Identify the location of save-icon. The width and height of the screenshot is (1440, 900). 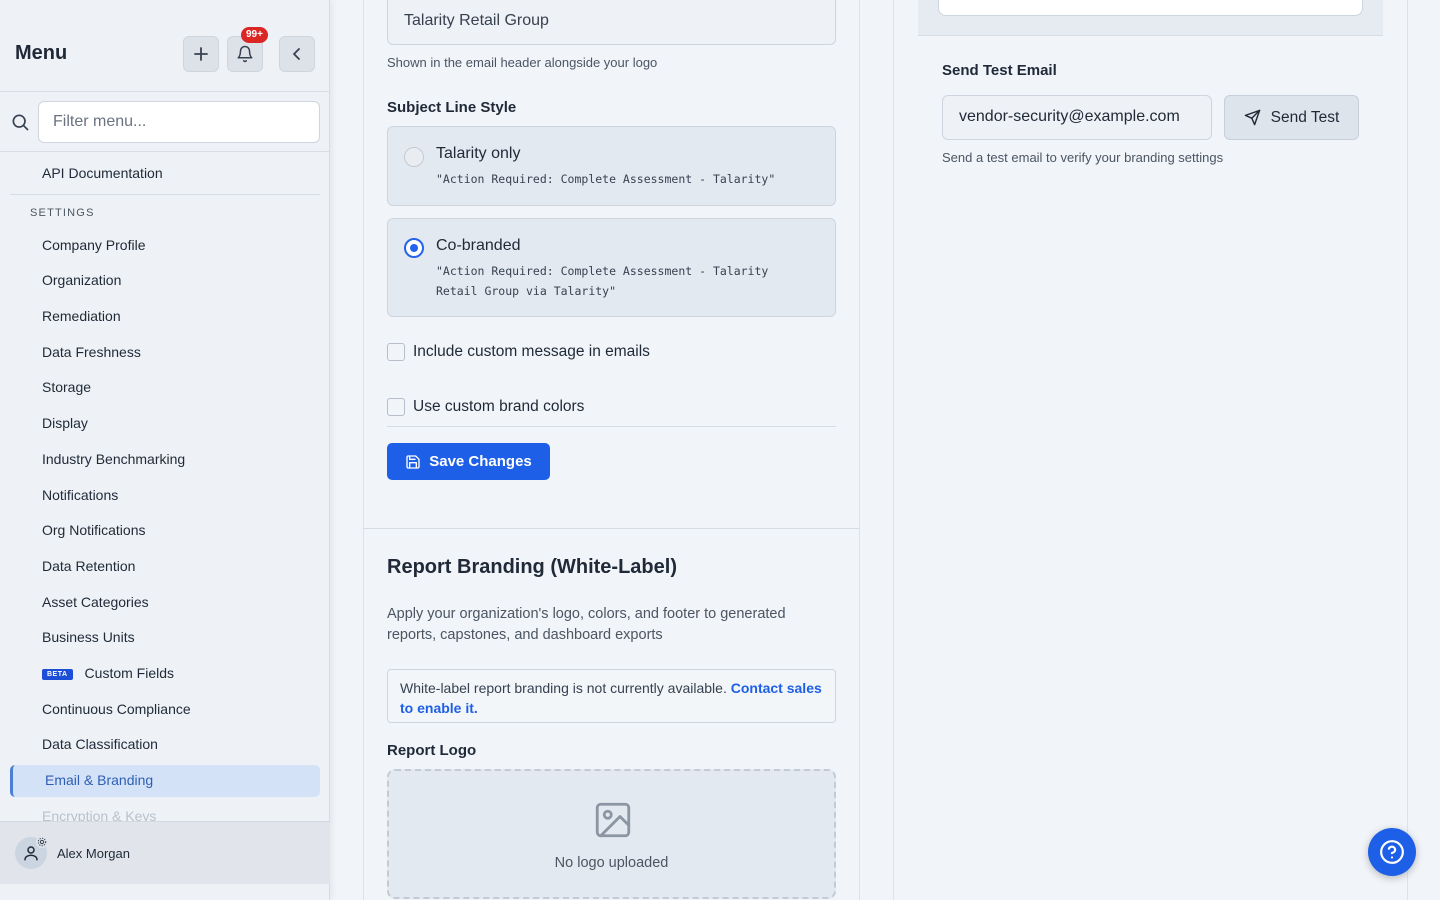
(413, 461).